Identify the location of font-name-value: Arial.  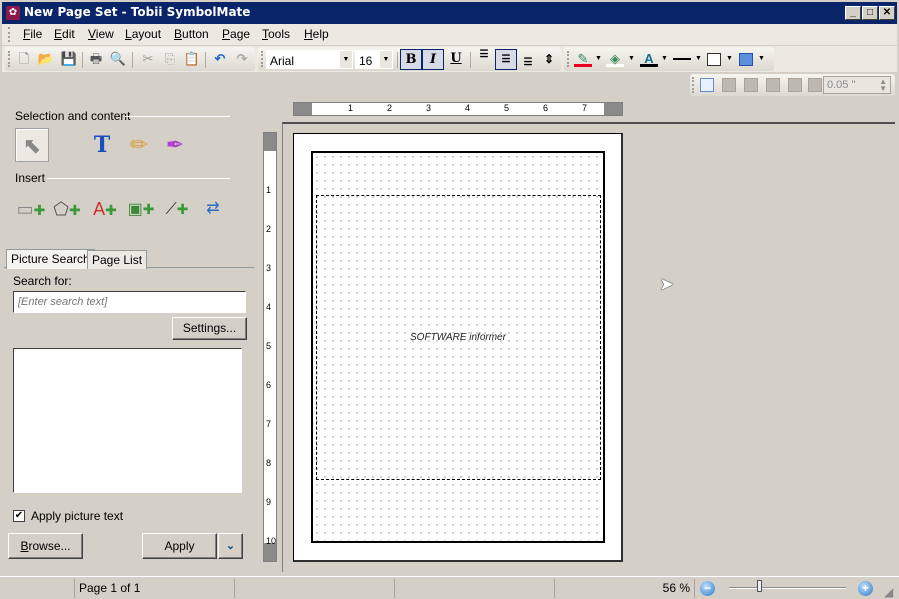
(282, 61).